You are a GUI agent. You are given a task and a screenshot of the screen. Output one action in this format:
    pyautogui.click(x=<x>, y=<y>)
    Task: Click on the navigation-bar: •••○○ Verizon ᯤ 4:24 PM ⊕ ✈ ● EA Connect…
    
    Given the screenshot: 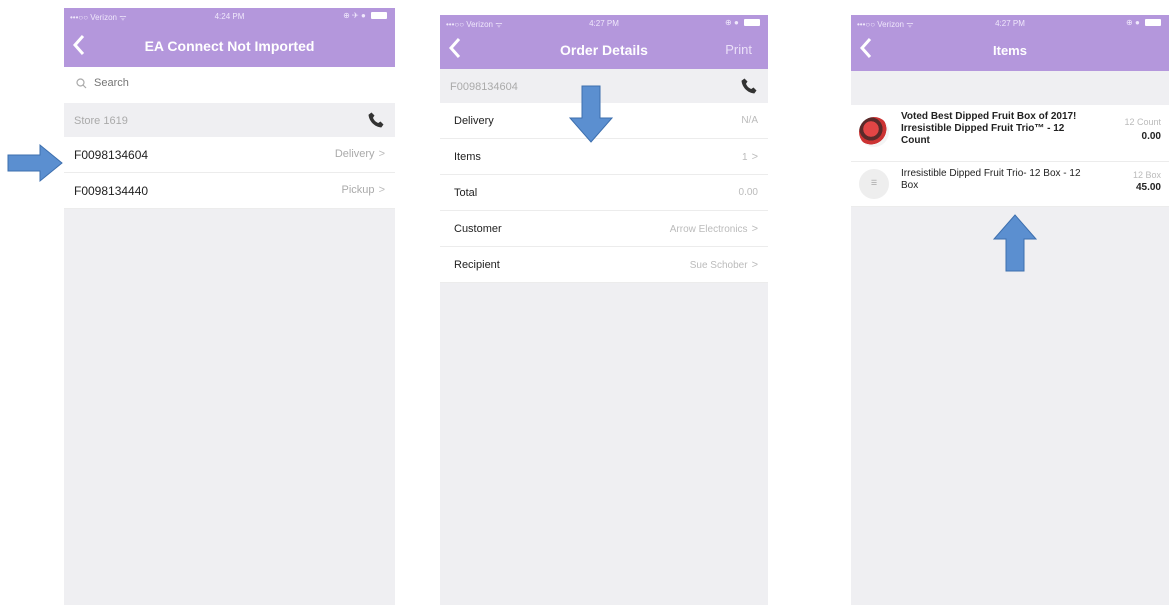 What is the action you would take?
    pyautogui.click(x=229, y=37)
    